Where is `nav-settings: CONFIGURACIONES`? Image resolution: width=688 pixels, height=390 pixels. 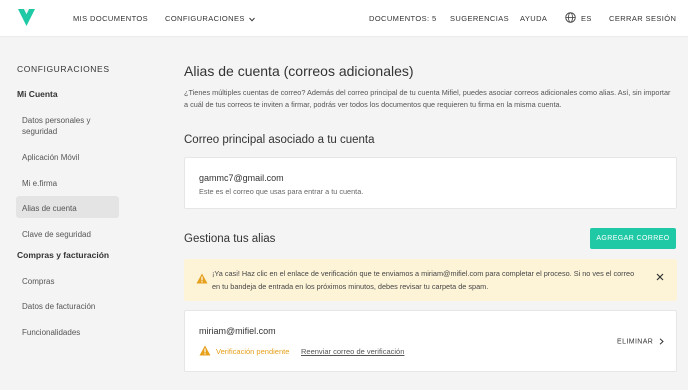 nav-settings: CONFIGURACIONES is located at coordinates (210, 18).